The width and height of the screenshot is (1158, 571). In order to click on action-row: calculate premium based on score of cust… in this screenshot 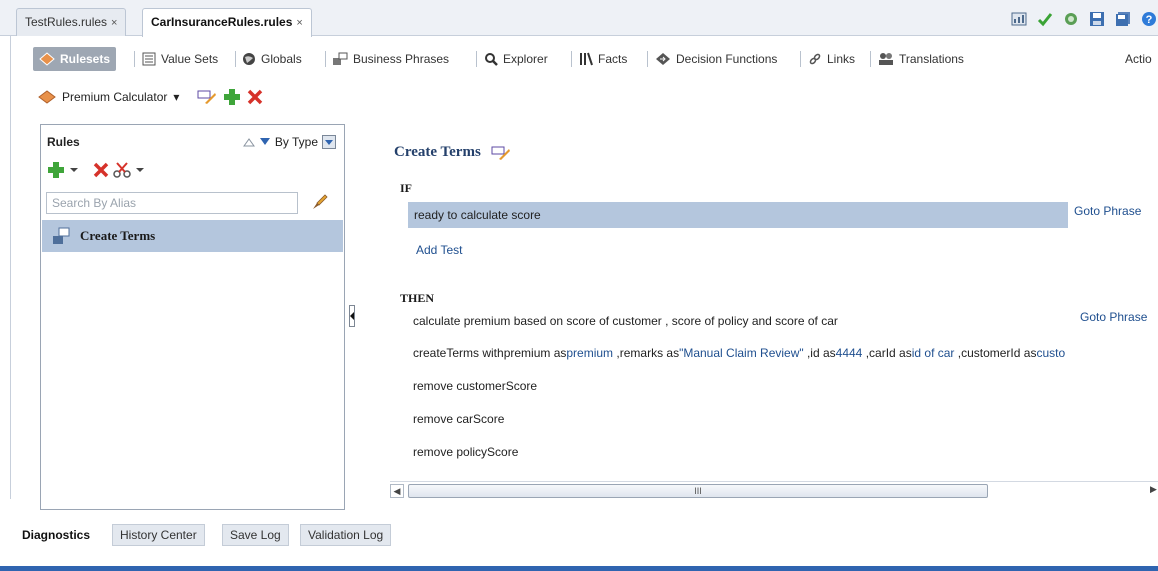, I will do `click(625, 321)`.